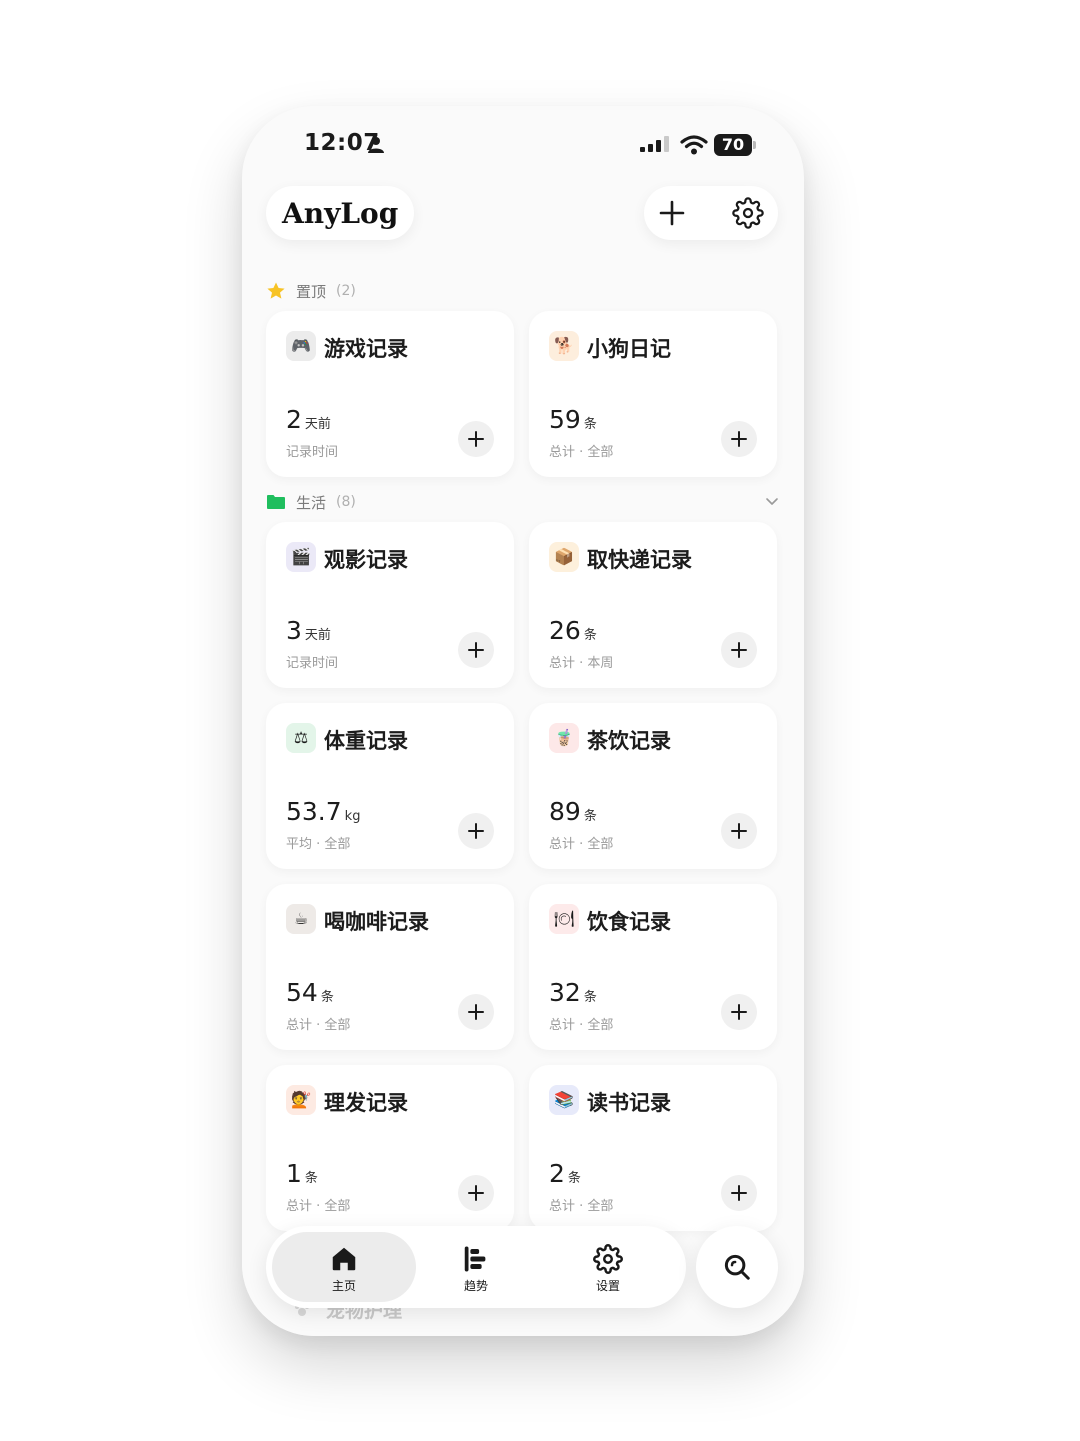 This screenshot has height=1441, width=1080. I want to click on card-emoji-icon: 💇, so click(301, 1100).